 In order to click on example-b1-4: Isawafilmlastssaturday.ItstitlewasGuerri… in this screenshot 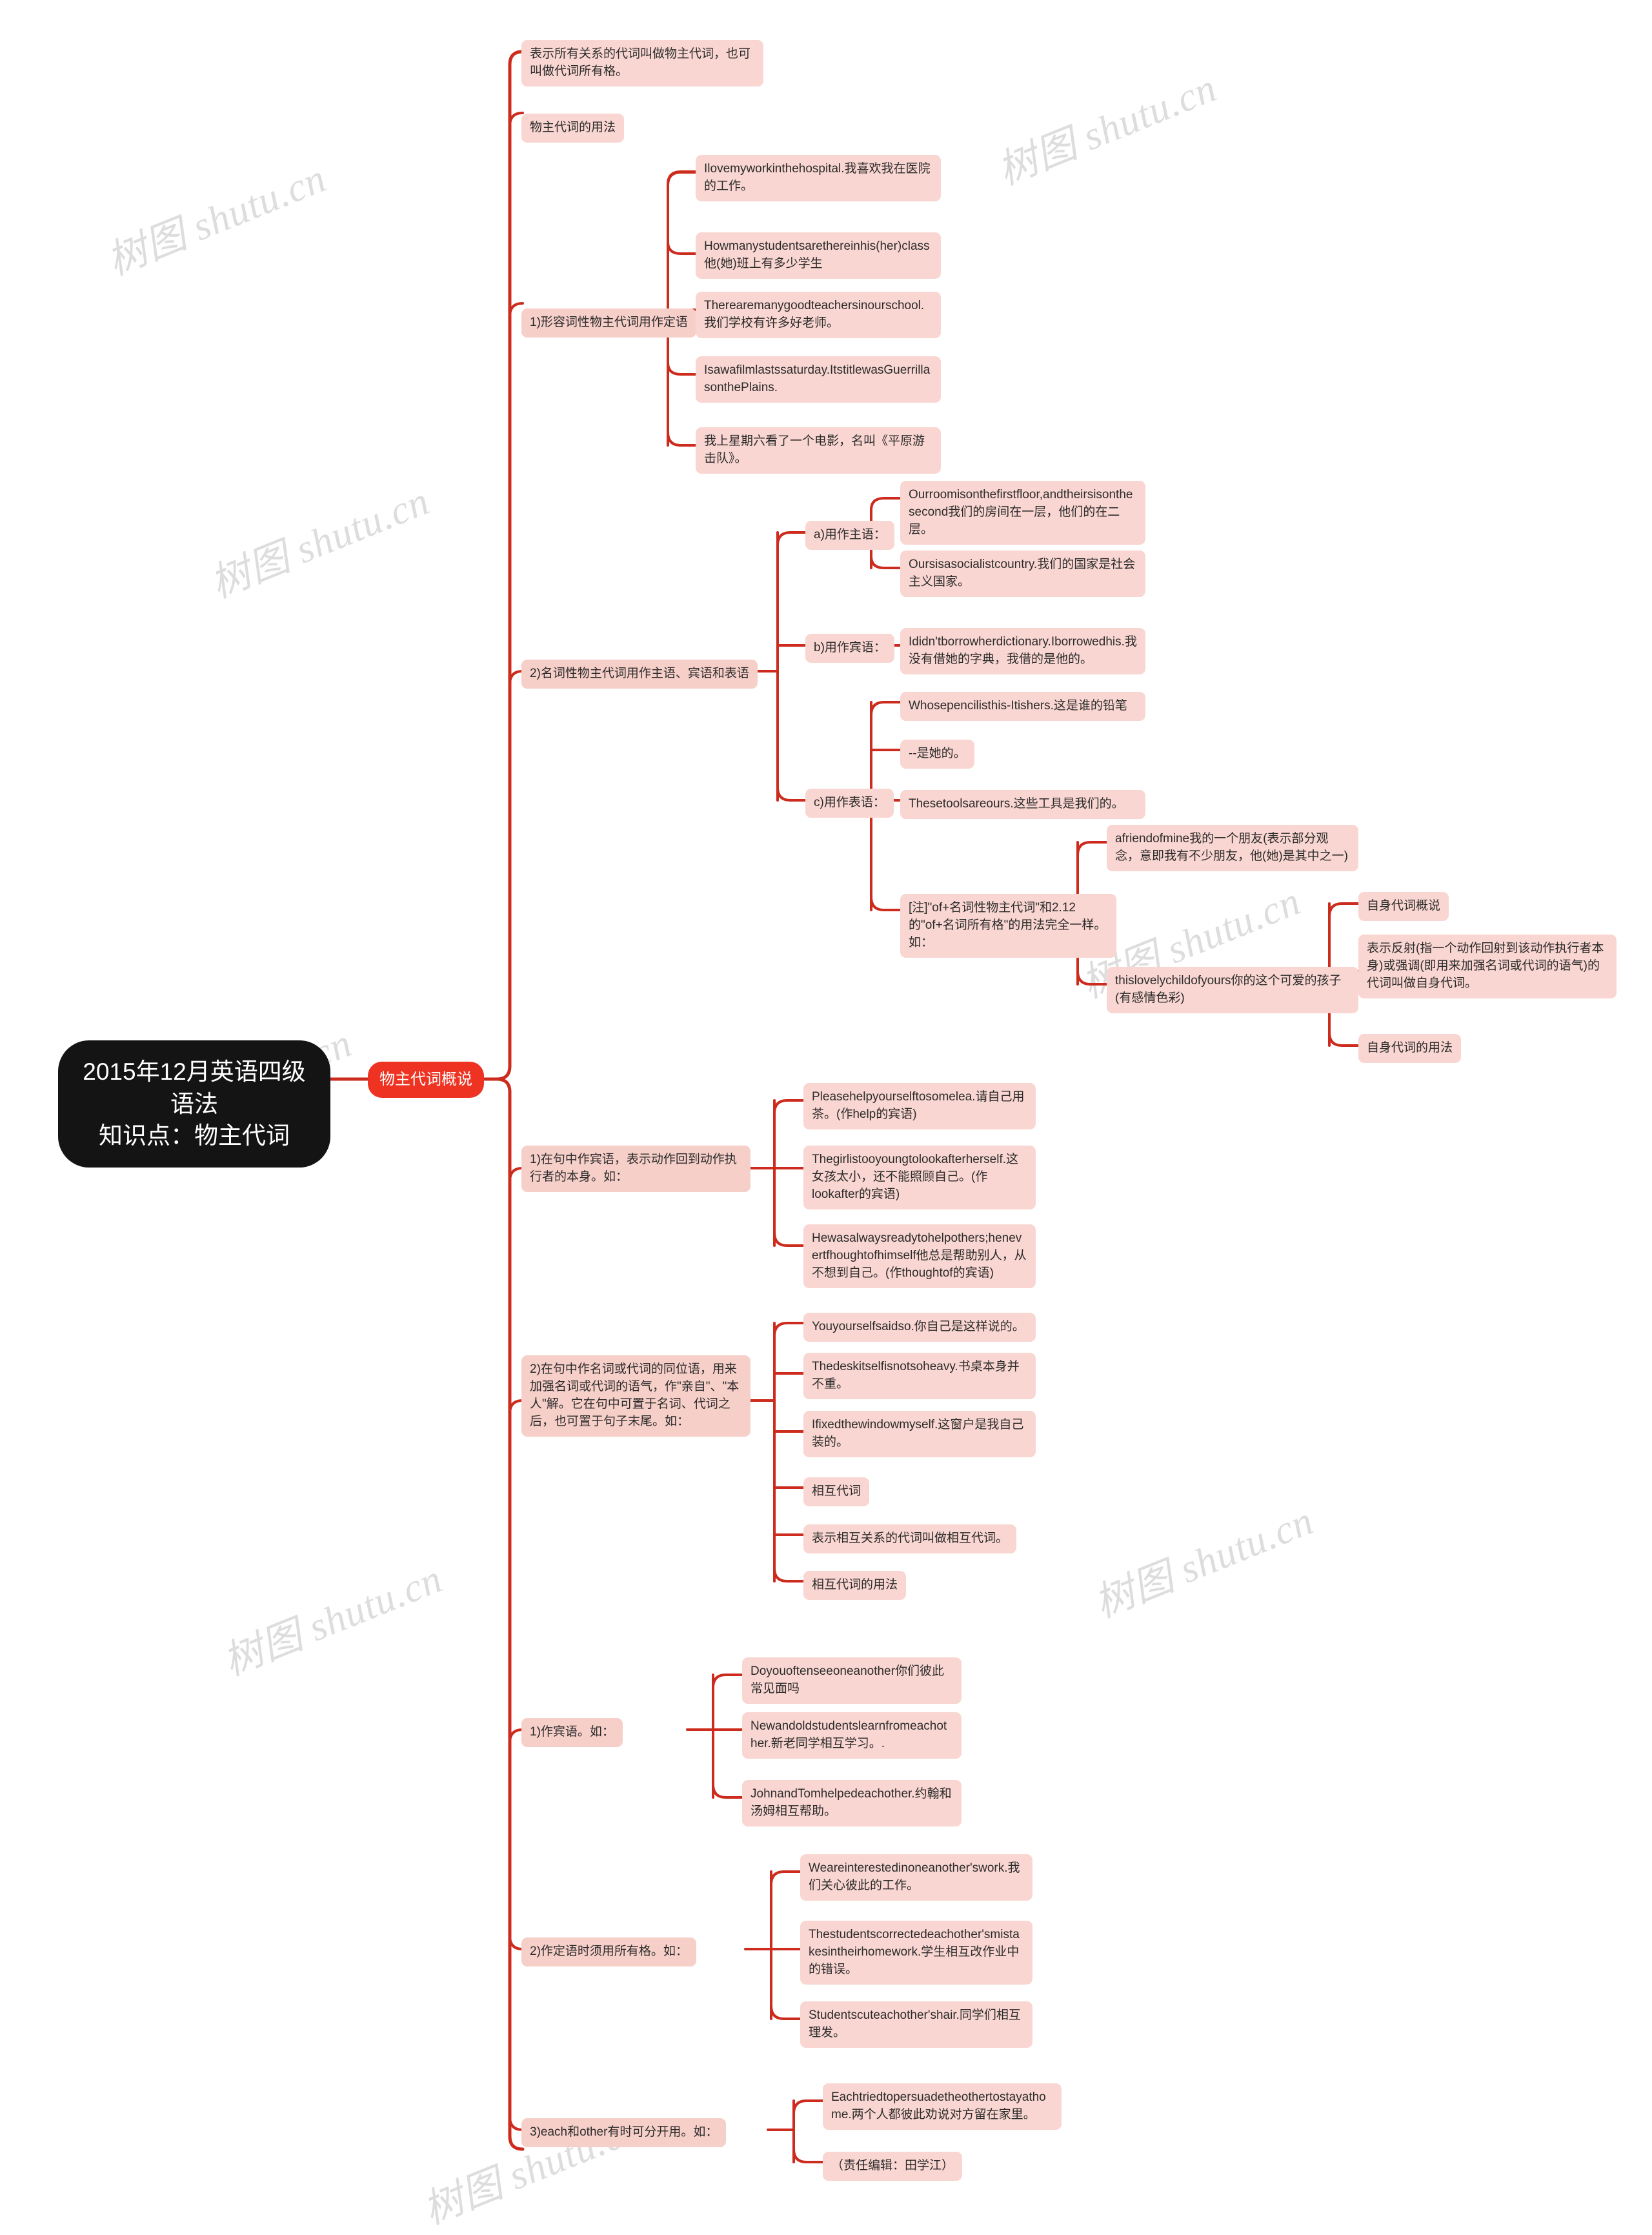, I will do `click(818, 379)`.